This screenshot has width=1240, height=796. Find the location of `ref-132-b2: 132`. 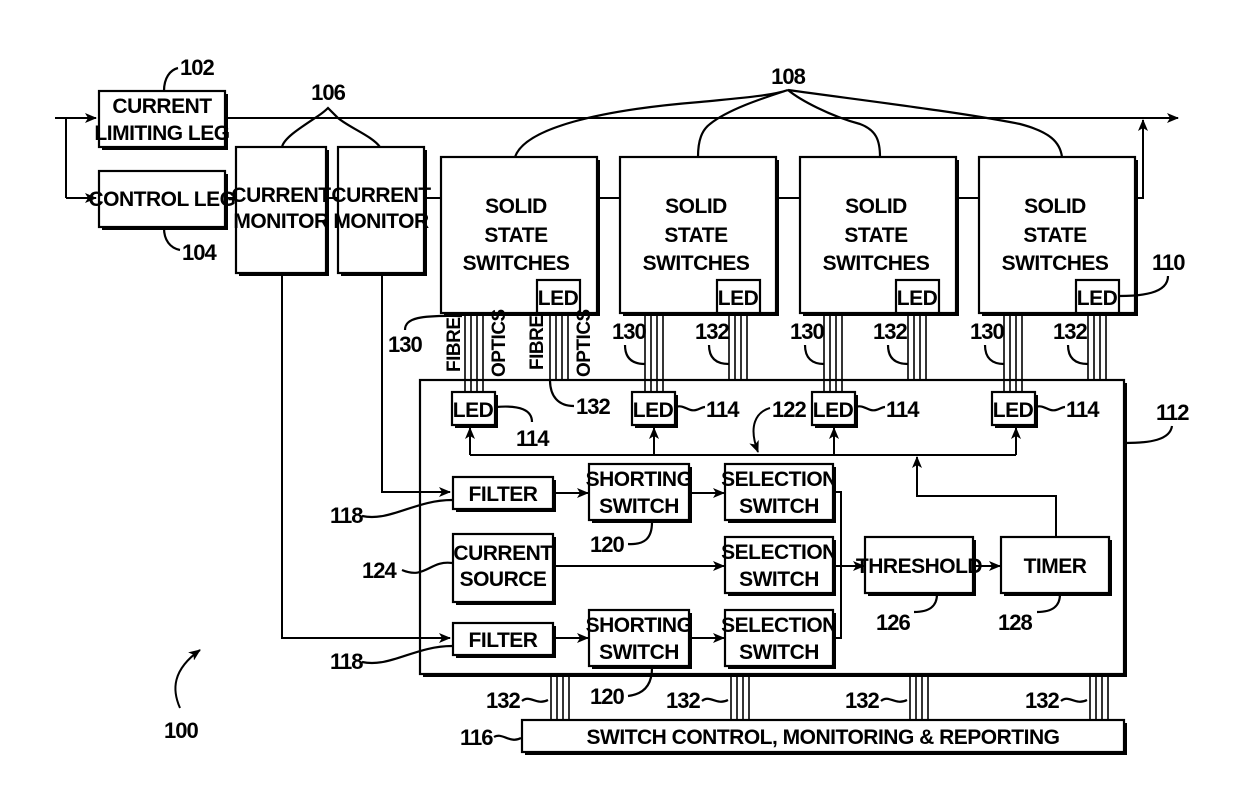

ref-132-b2: 132 is located at coordinates (683, 700).